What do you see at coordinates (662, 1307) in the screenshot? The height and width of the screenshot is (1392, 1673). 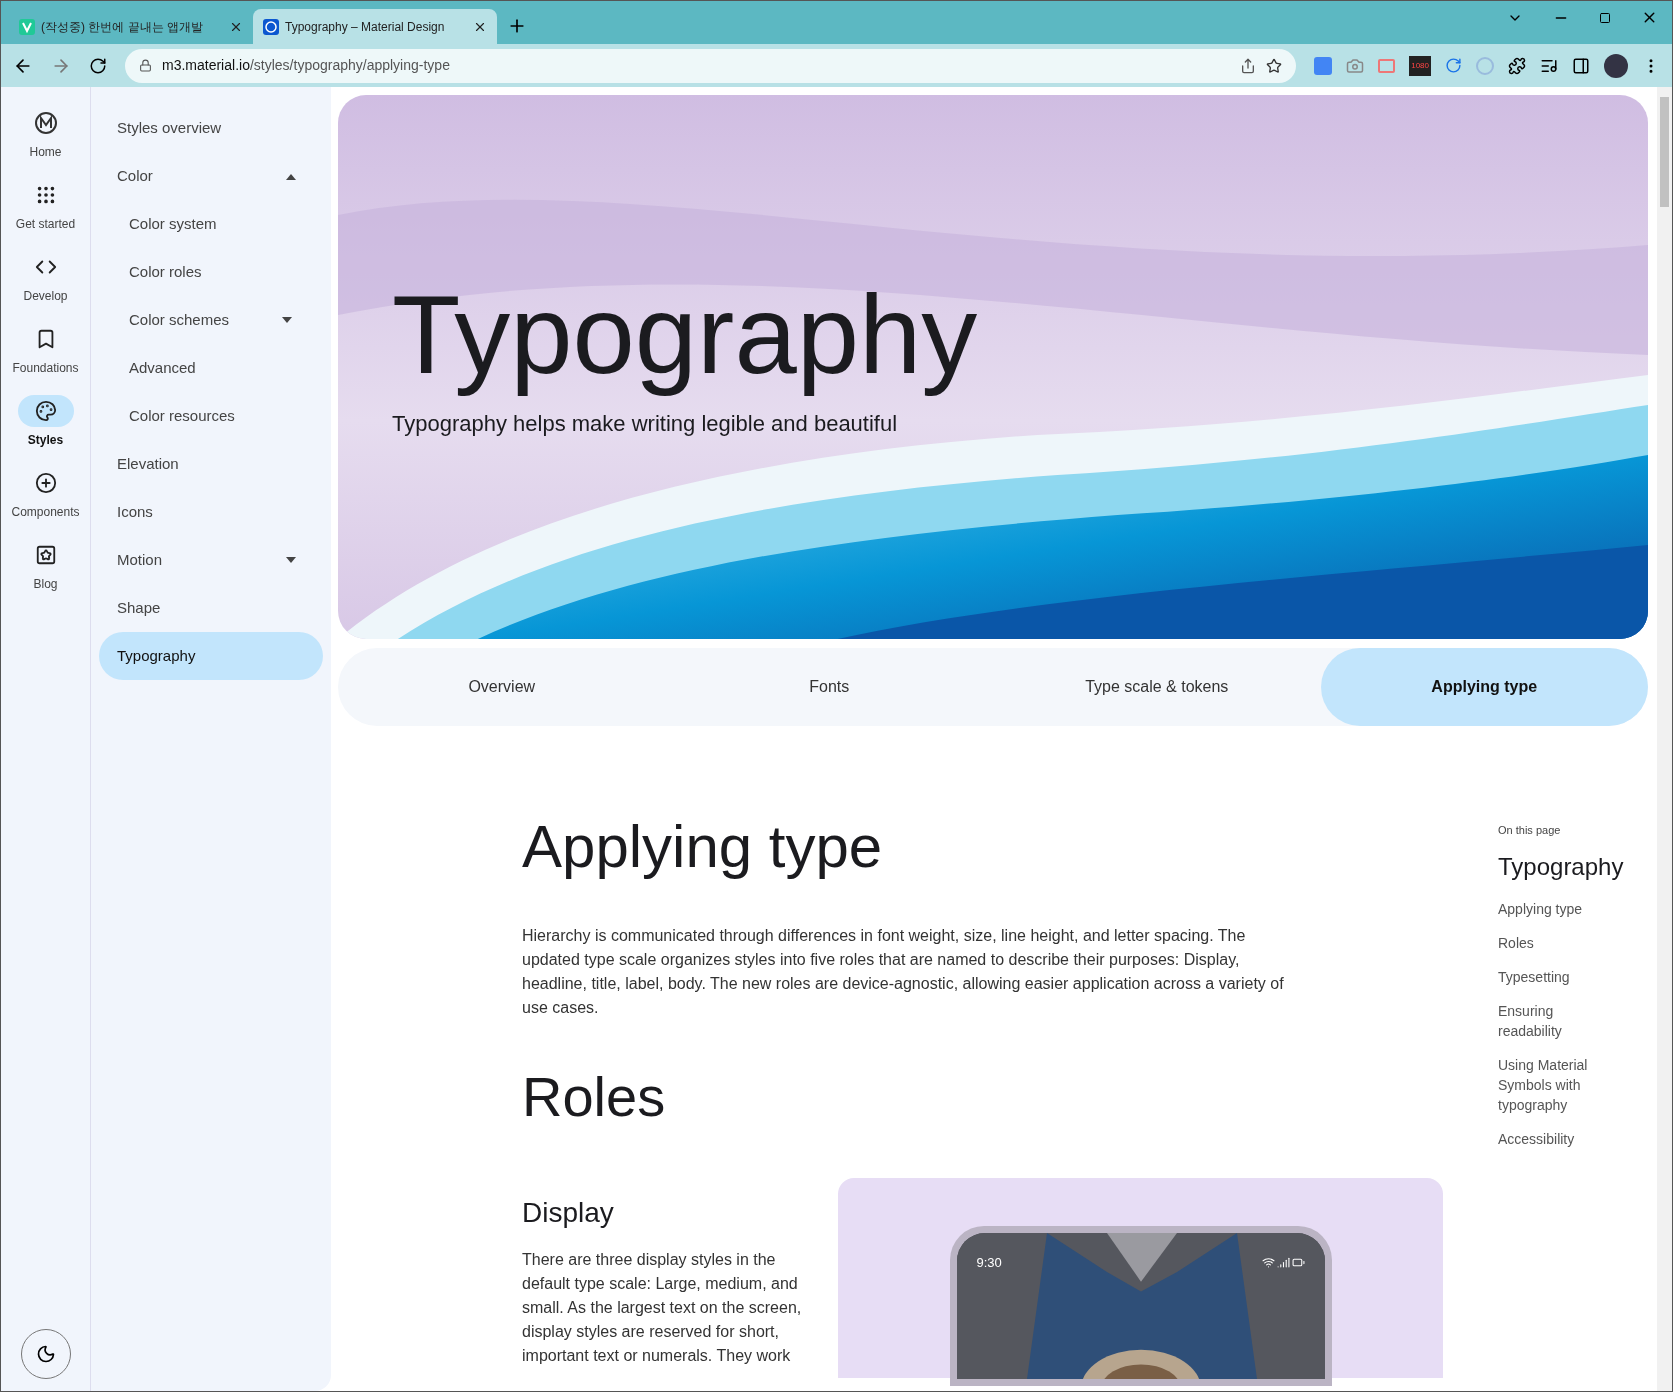 I see `display-paragraph: There are three display styles in the default type scale: Large, medium, and small. As the largest text on the screen, display styles are reserved for short, important text or numerals. They work` at bounding box center [662, 1307].